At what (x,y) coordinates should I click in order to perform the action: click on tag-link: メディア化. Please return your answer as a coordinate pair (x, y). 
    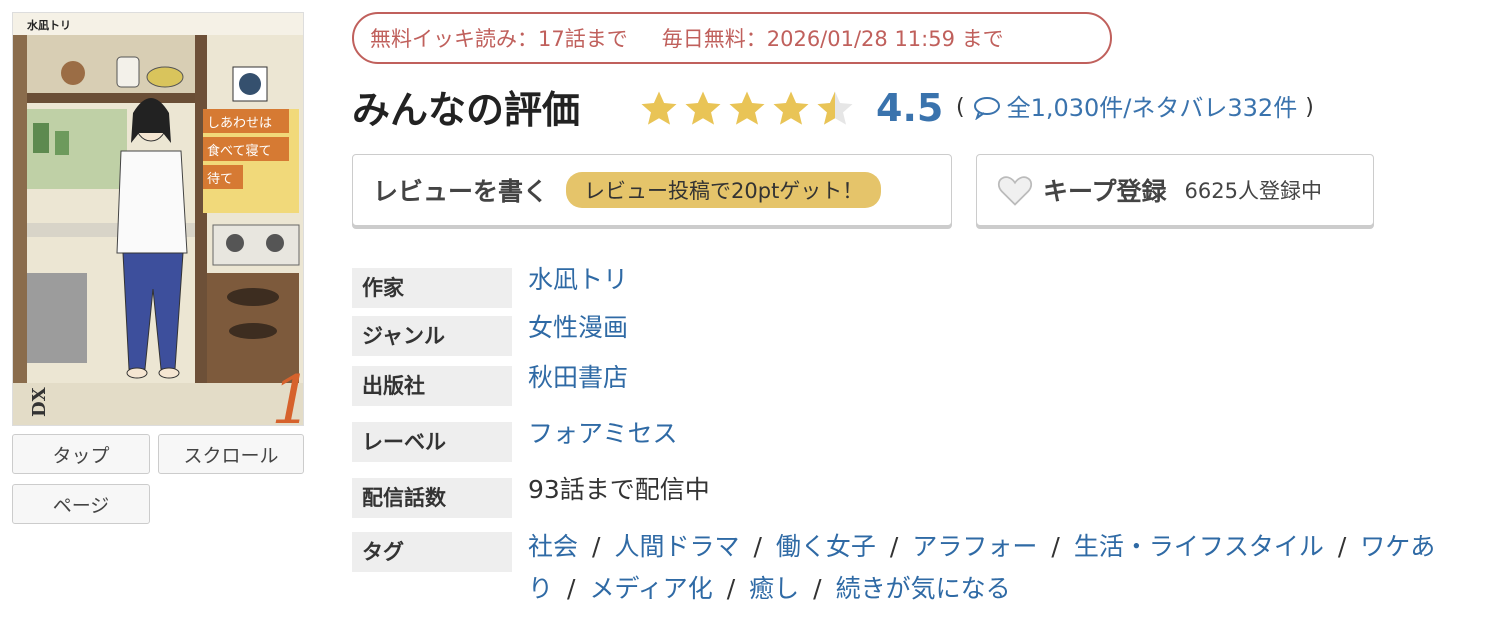
    Looking at the image, I should click on (650, 588).